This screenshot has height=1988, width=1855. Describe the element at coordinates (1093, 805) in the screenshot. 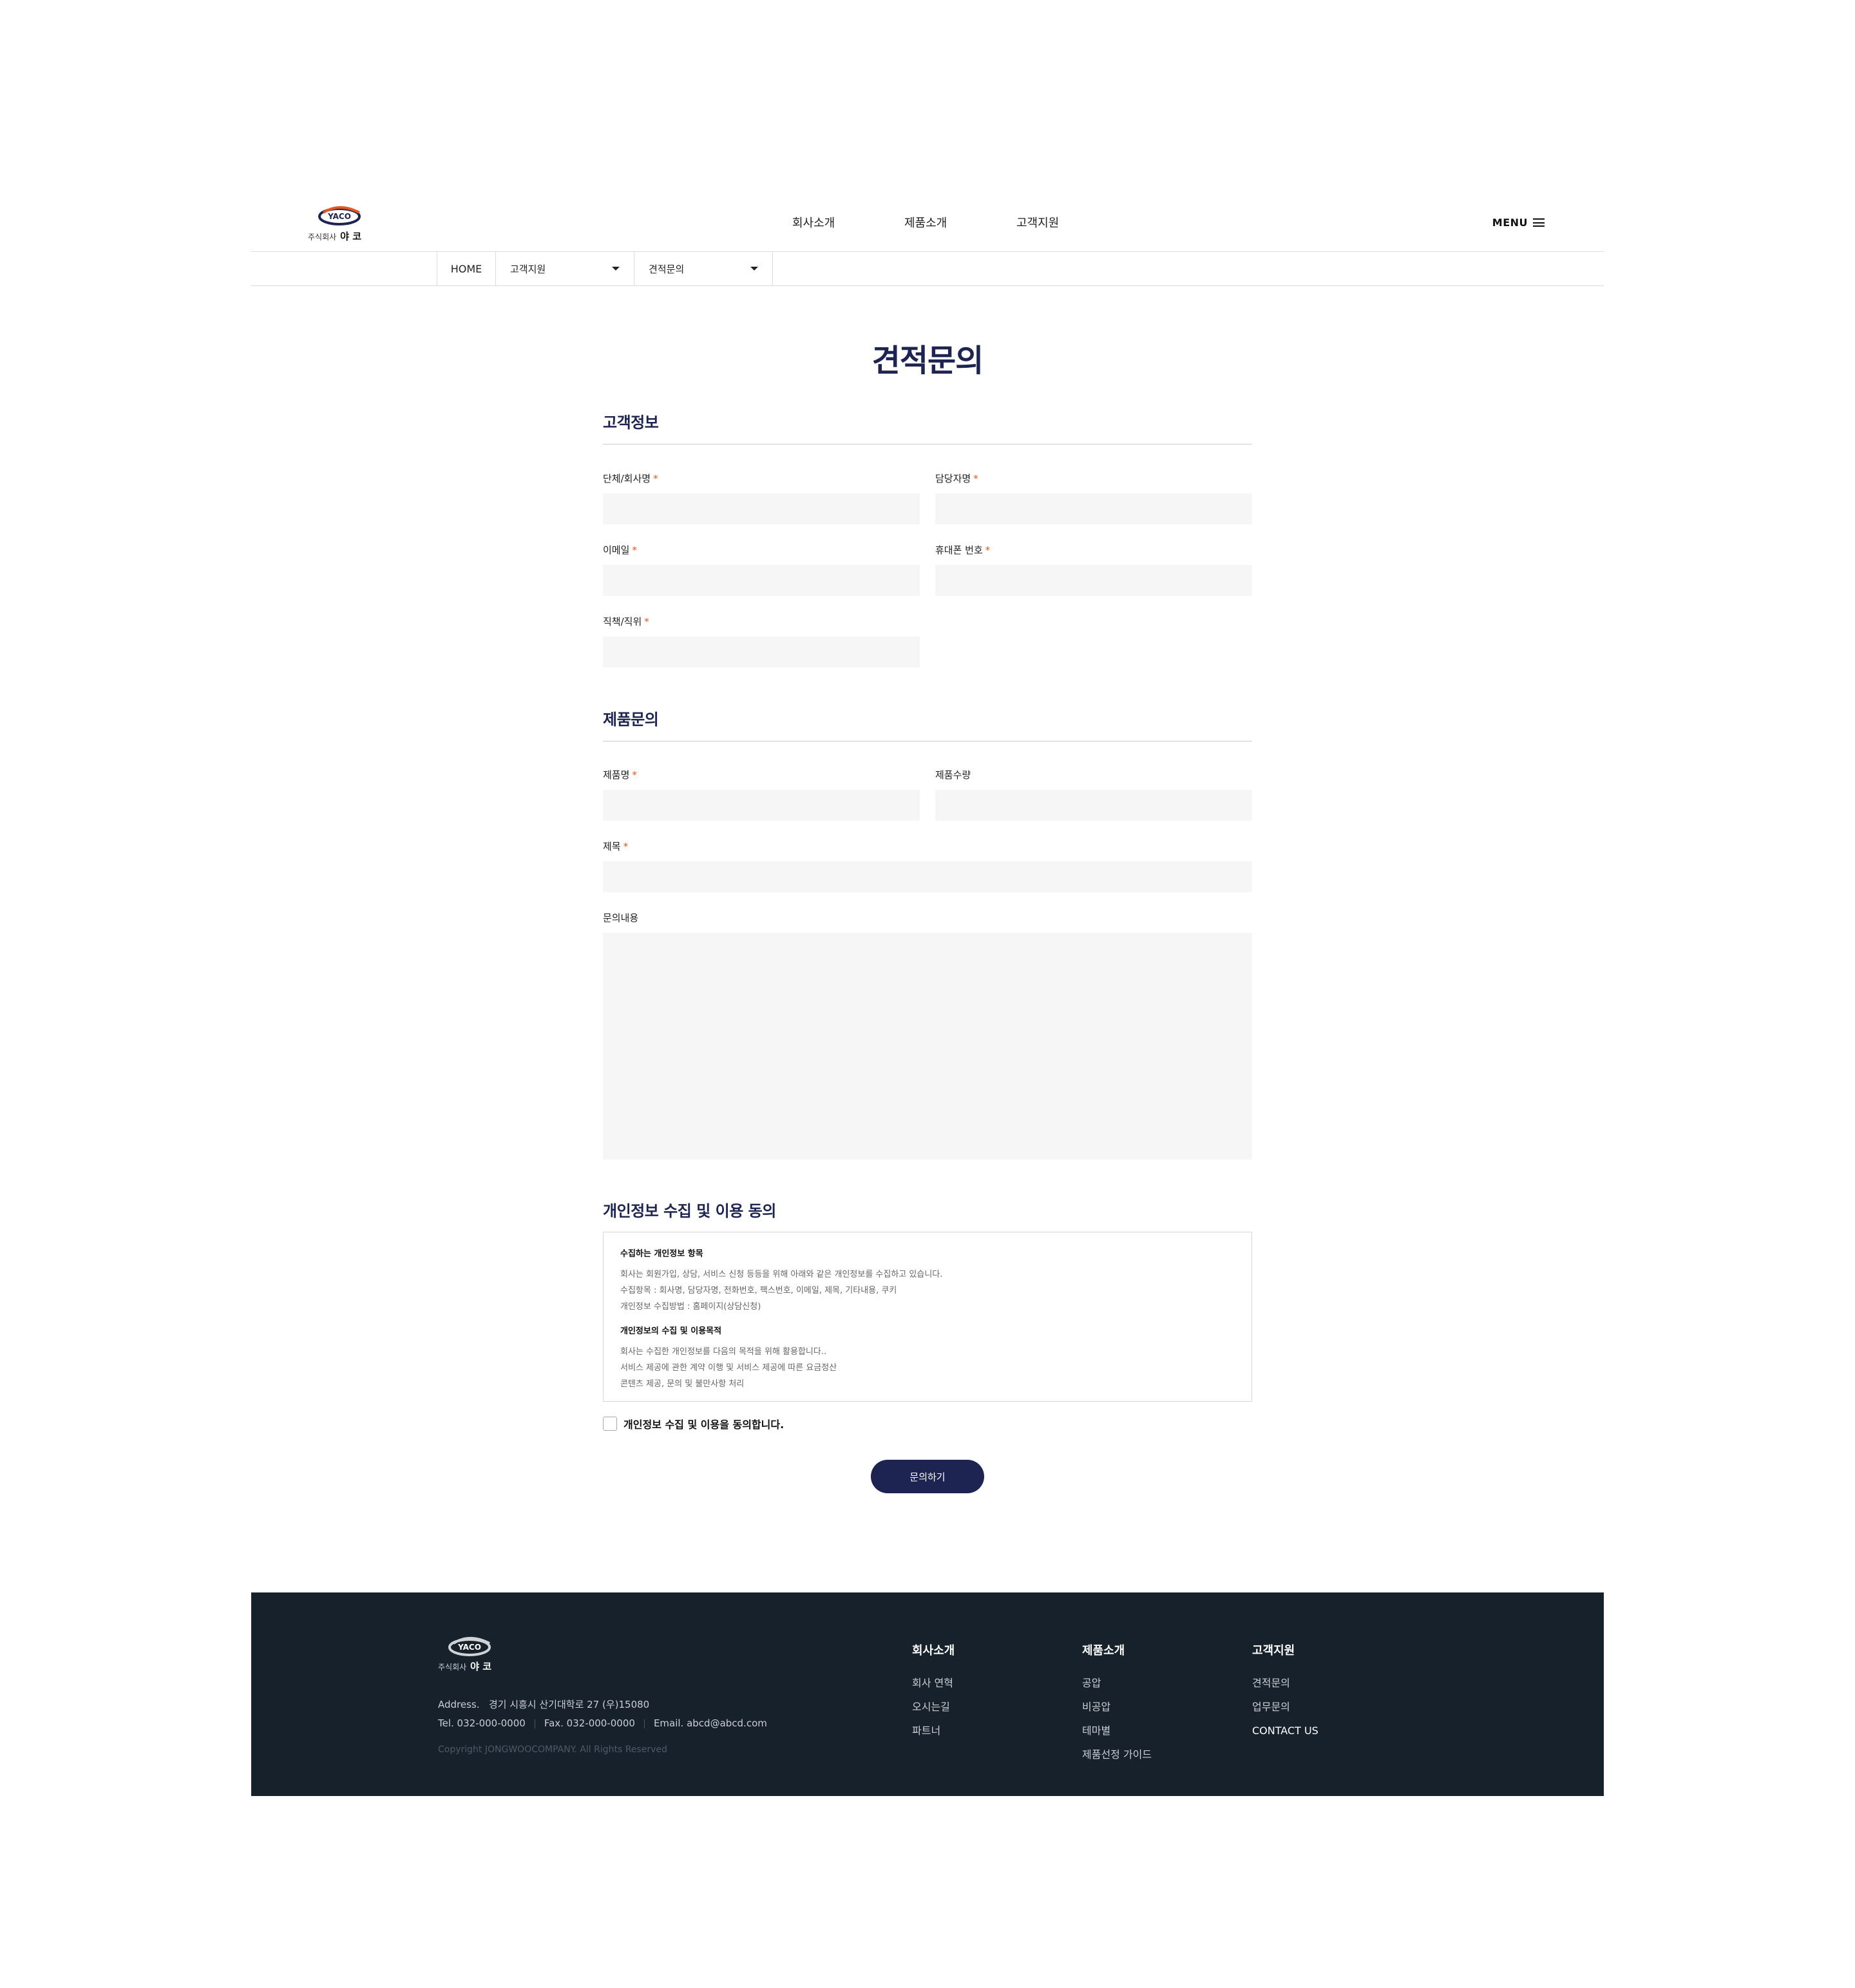

I see `quantity-input` at that location.